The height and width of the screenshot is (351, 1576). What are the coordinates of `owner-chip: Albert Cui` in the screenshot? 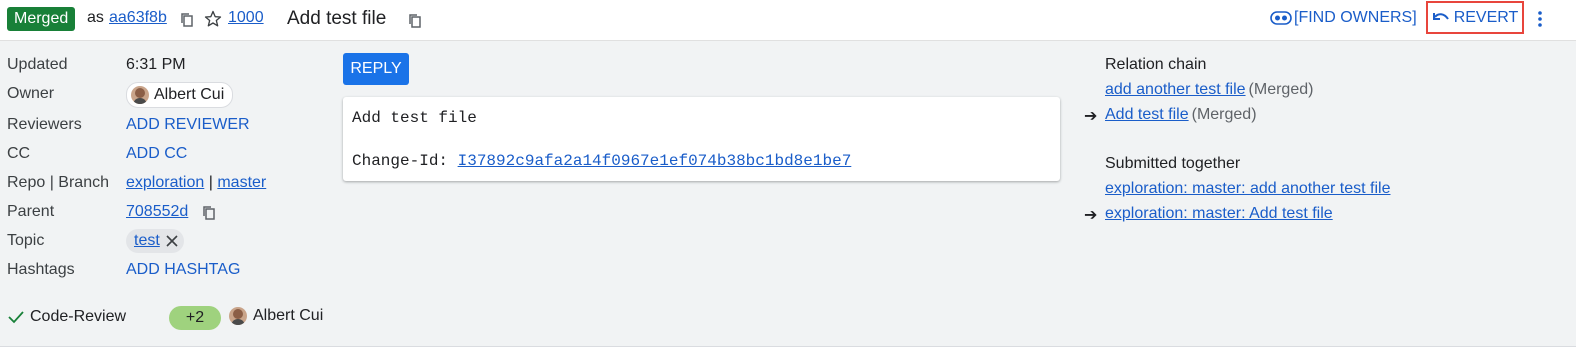 It's located at (180, 95).